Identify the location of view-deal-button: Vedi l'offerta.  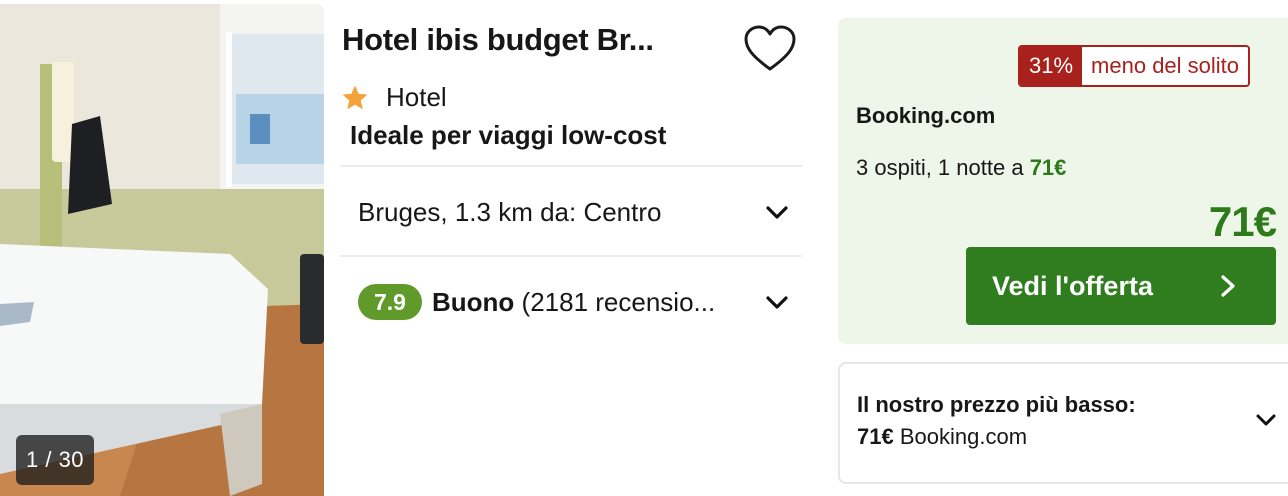
(1121, 286).